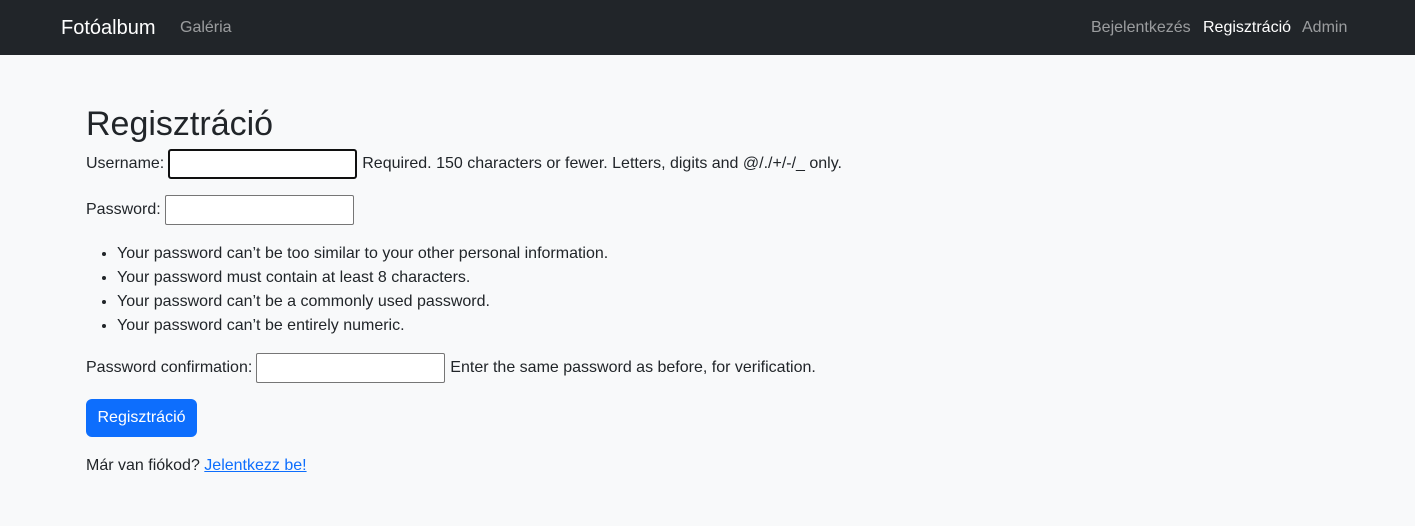 This screenshot has height=526, width=1415. What do you see at coordinates (141, 418) in the screenshot?
I see `register-button: Regisztráció` at bounding box center [141, 418].